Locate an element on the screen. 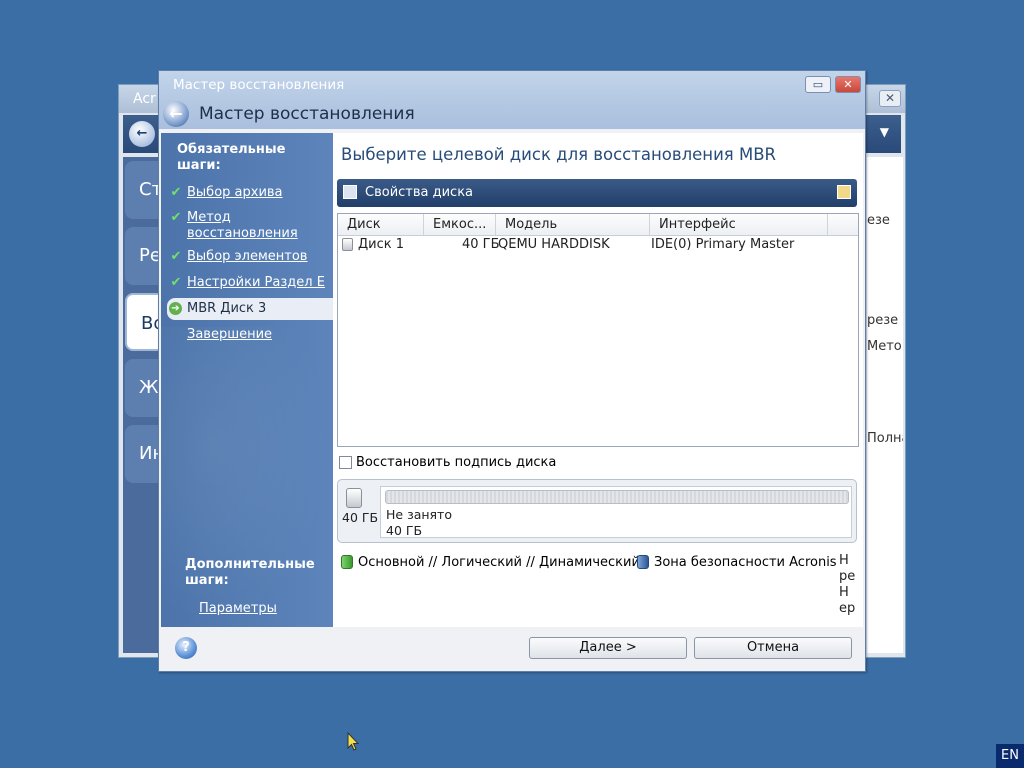 This screenshot has width=1024, height=768. language-indicator: EN is located at coordinates (1010, 756).